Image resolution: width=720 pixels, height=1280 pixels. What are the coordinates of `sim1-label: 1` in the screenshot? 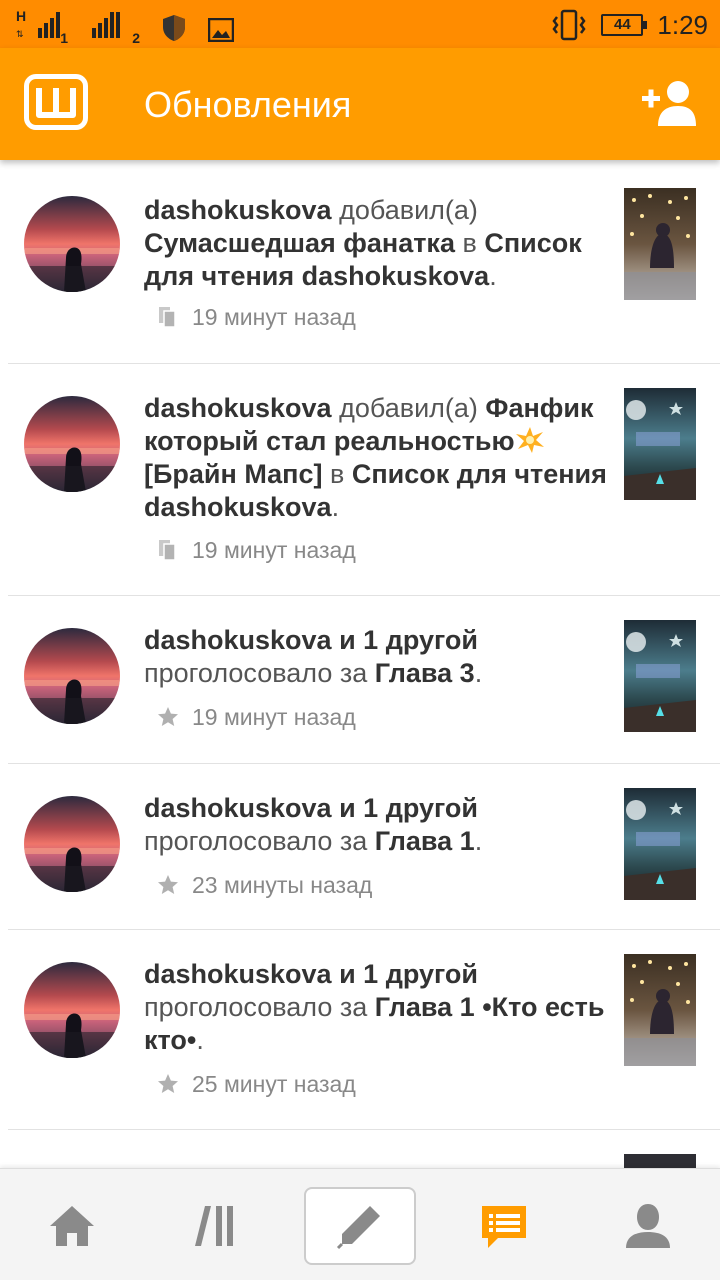 It's located at (64, 38).